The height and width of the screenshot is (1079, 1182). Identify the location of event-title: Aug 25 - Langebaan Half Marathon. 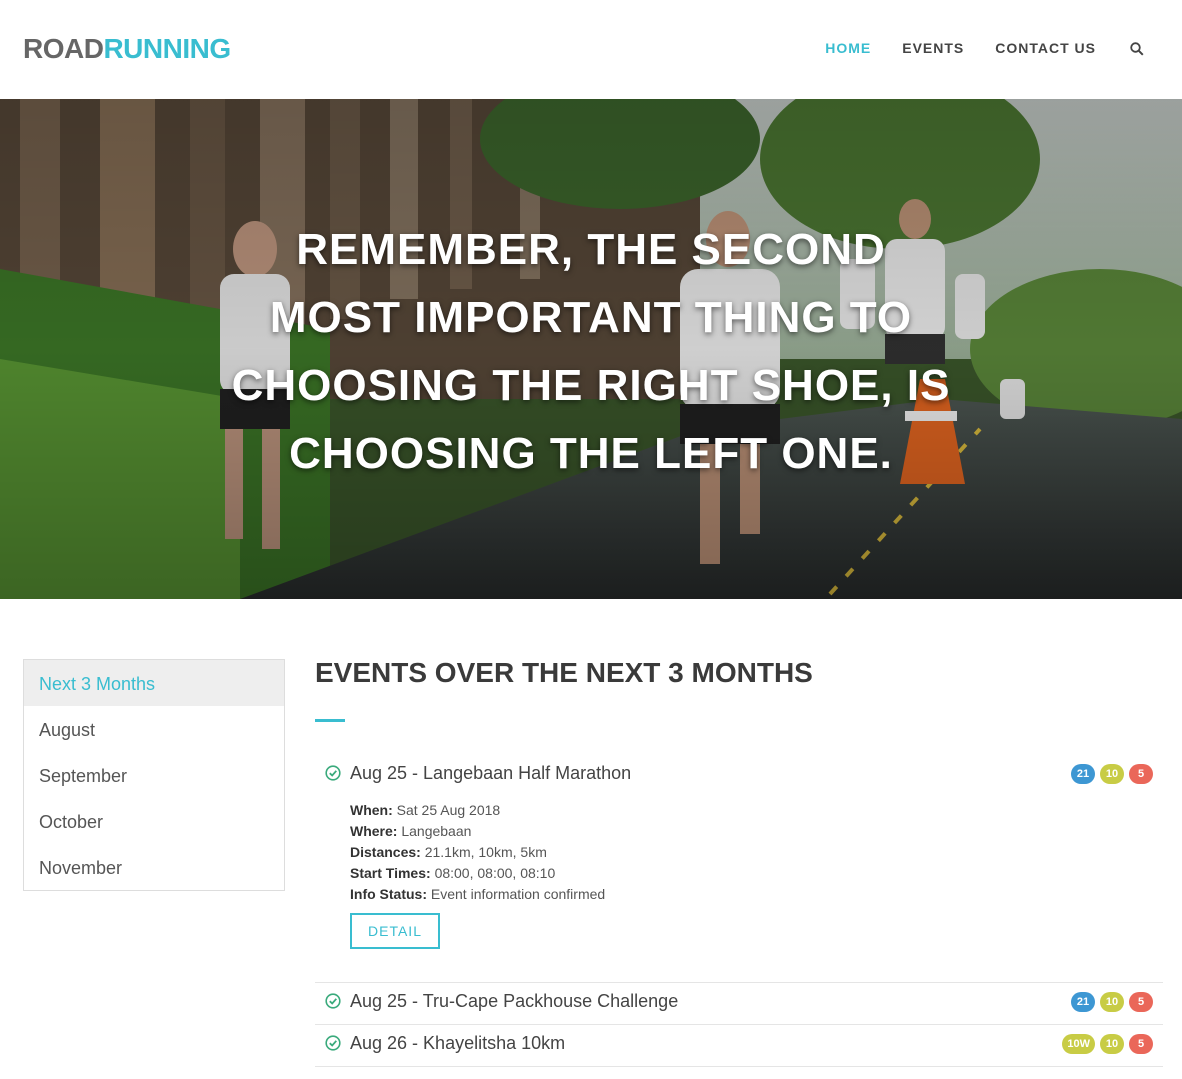
(490, 773).